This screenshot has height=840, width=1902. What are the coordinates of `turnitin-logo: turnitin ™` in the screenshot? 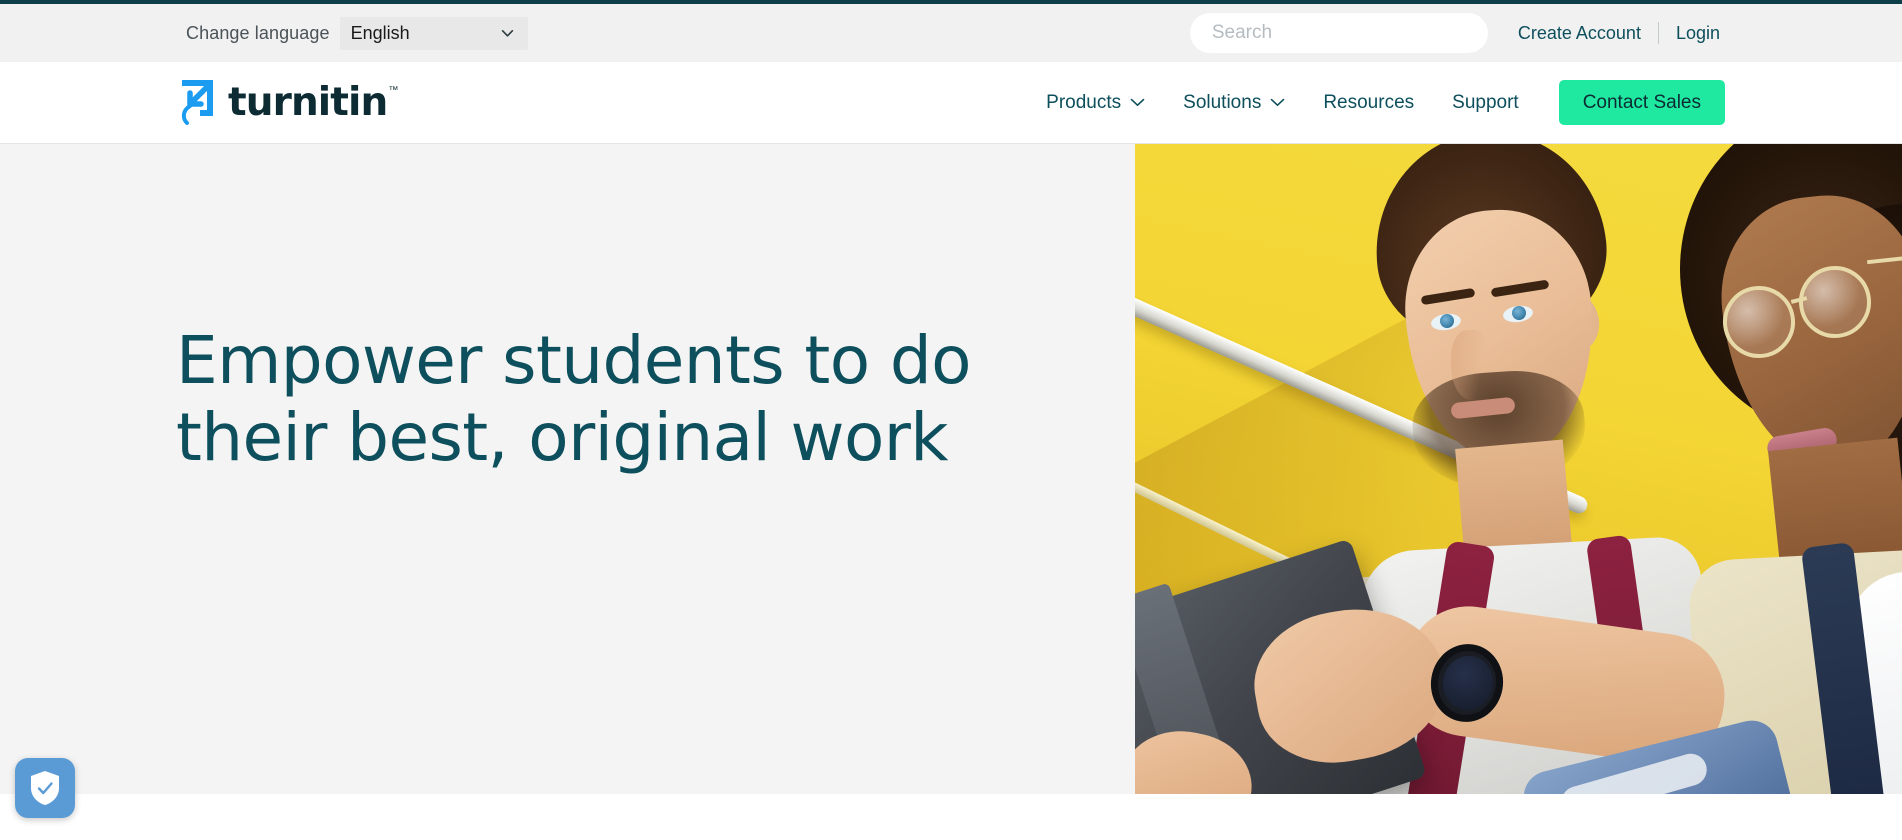 It's located at (287, 102).